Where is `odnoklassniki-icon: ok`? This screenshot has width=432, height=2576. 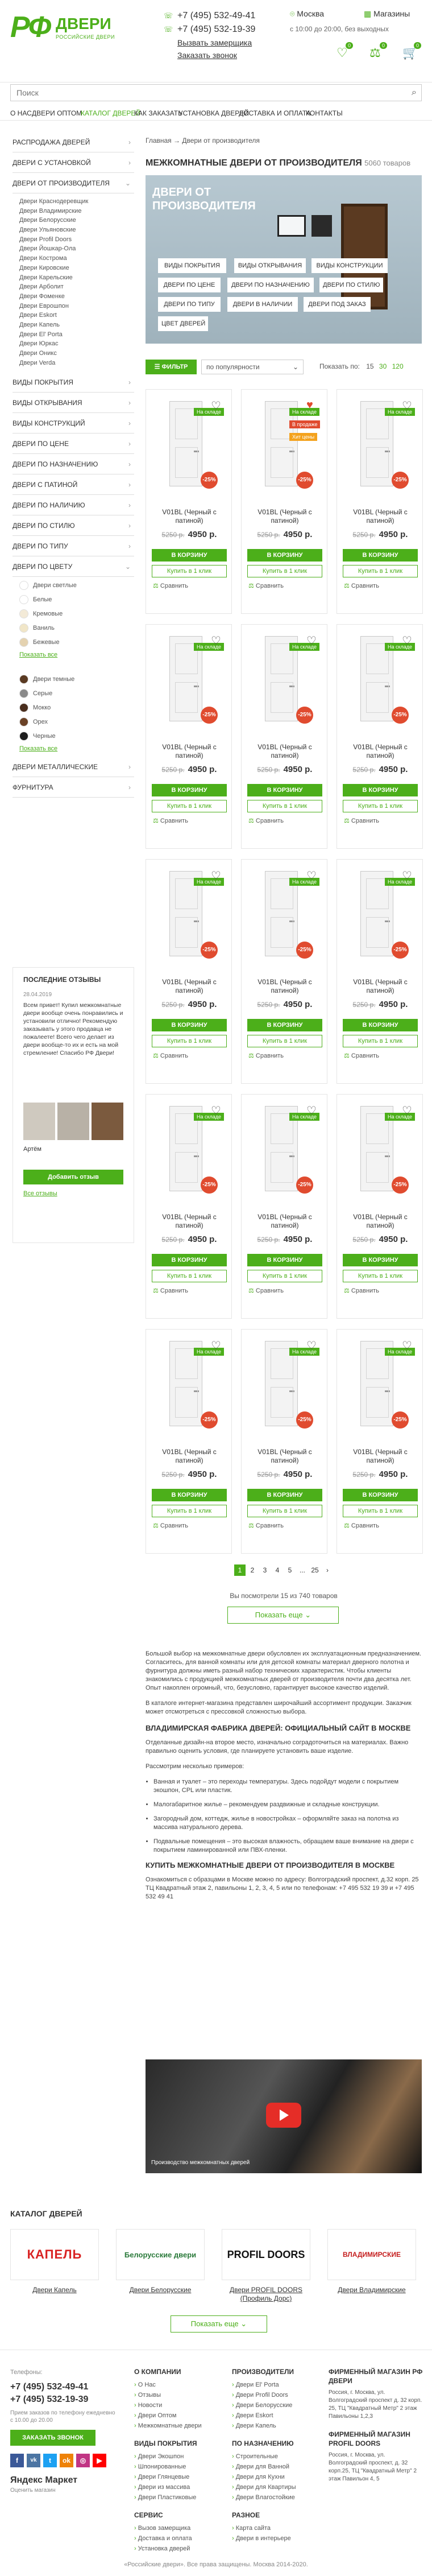 odnoklassniki-icon: ok is located at coordinates (66, 2460).